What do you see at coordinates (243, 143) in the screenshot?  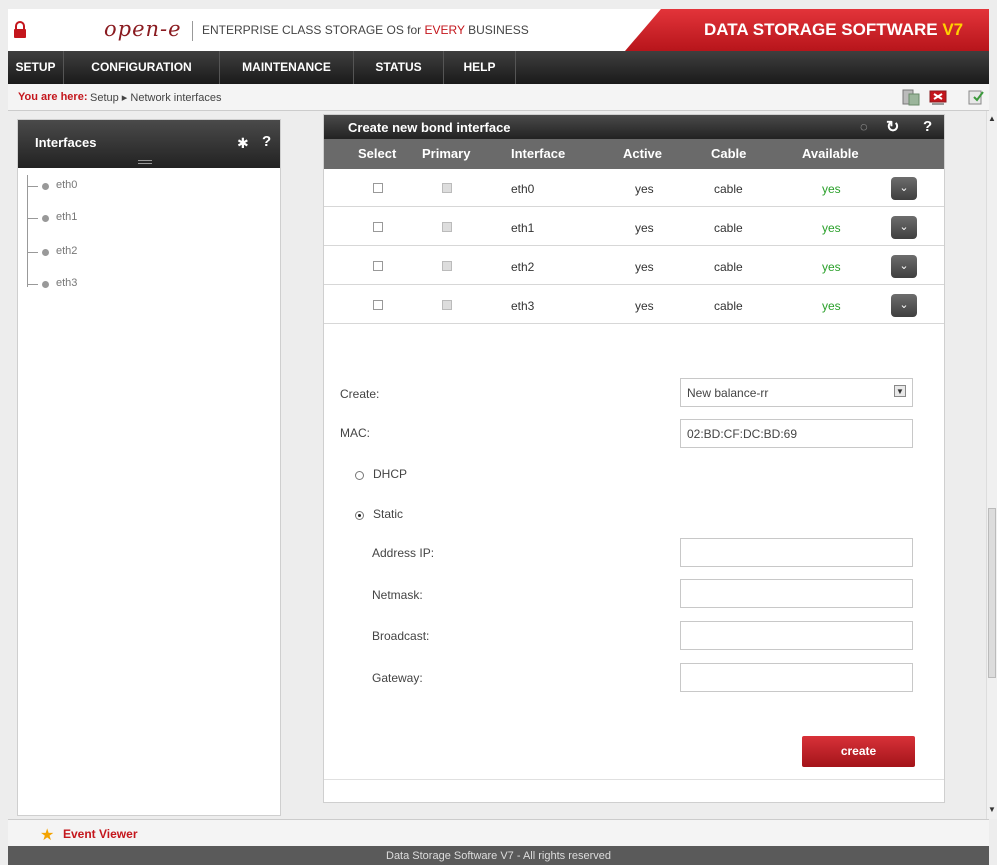 I see `gear-icon: ✱` at bounding box center [243, 143].